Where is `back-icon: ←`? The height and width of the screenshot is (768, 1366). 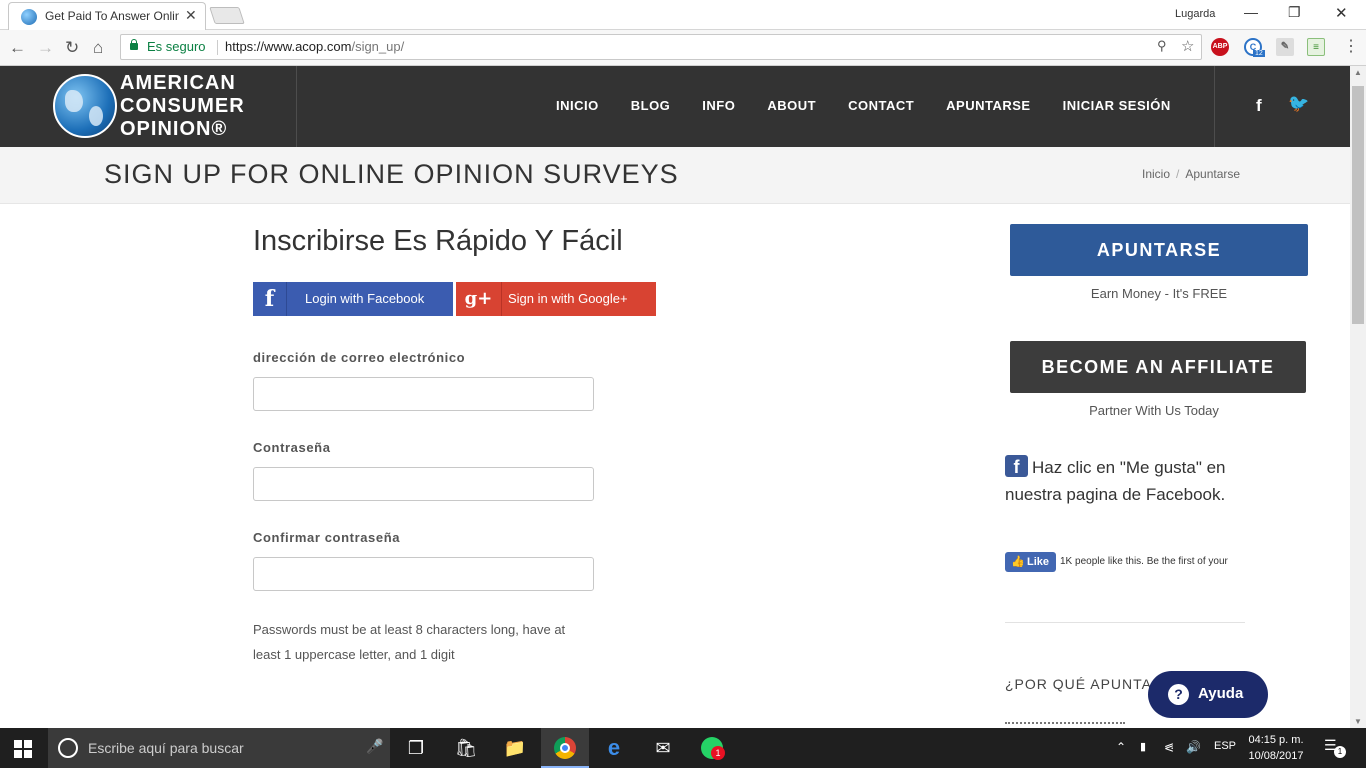
back-icon: ← is located at coordinates (17, 48).